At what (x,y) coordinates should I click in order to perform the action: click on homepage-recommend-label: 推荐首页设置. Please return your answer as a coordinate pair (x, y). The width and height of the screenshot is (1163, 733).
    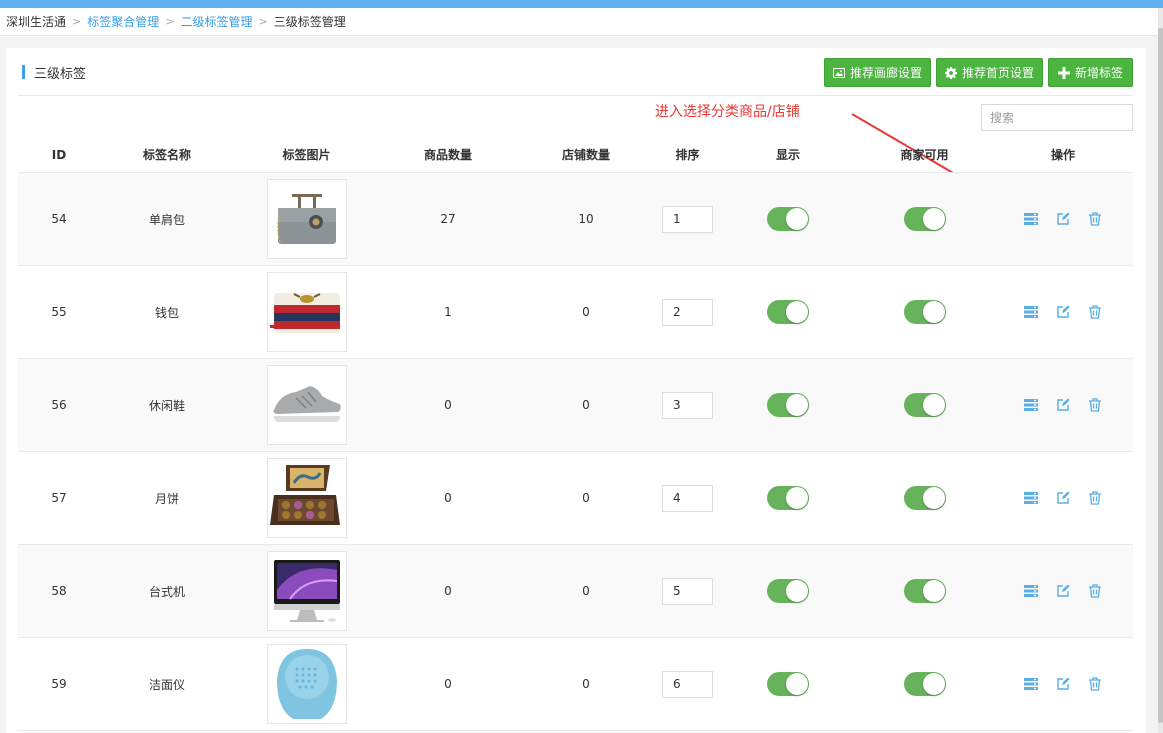
    Looking at the image, I should click on (997, 73).